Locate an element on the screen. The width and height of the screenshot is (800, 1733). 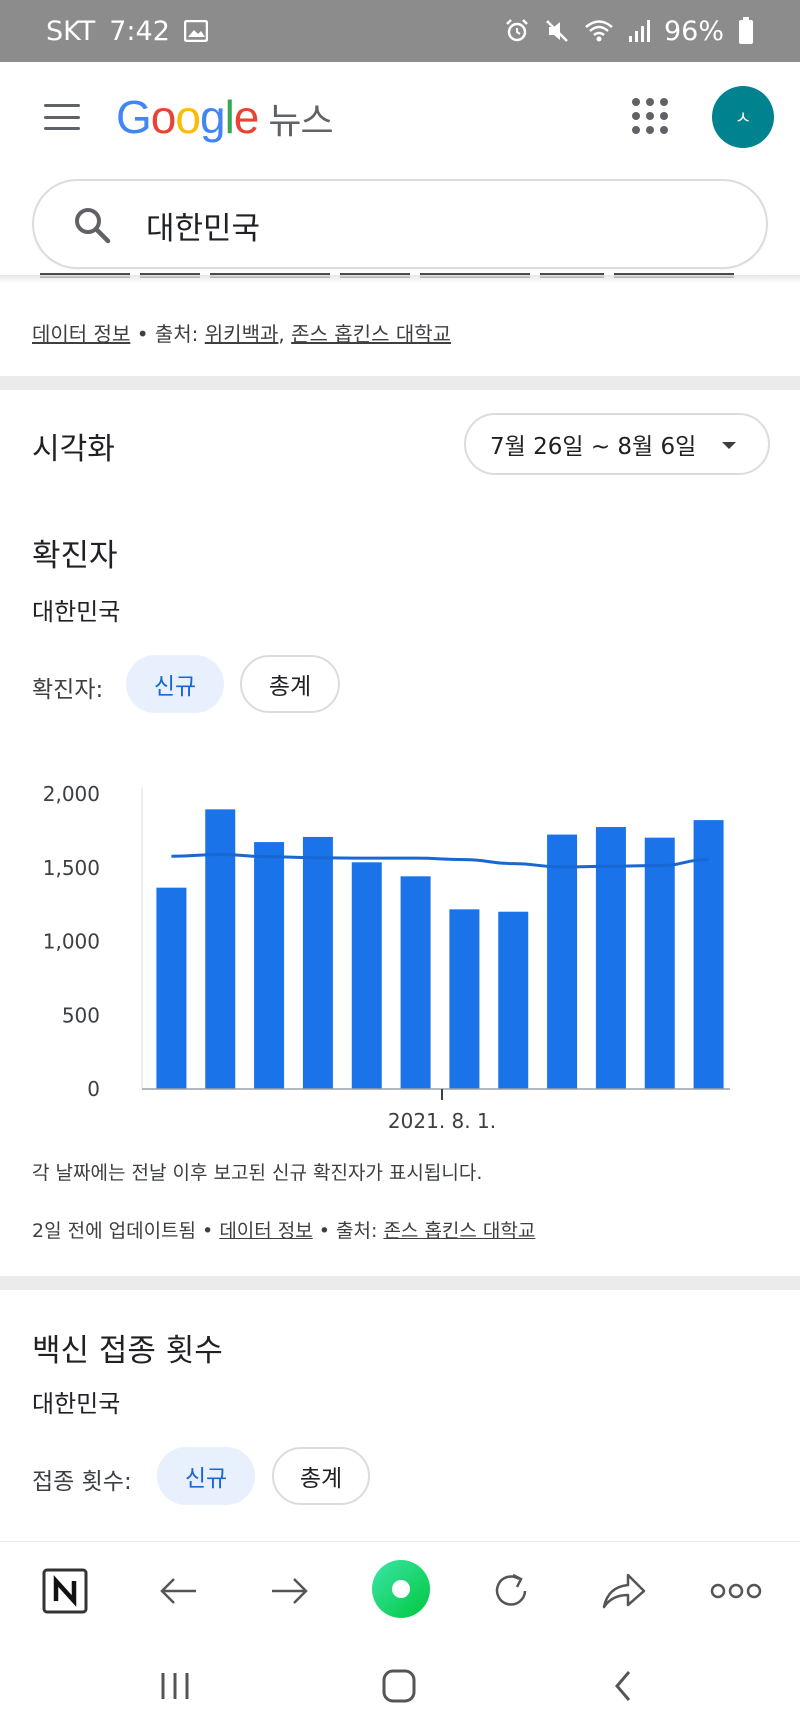
battery-icon is located at coordinates (746, 30).